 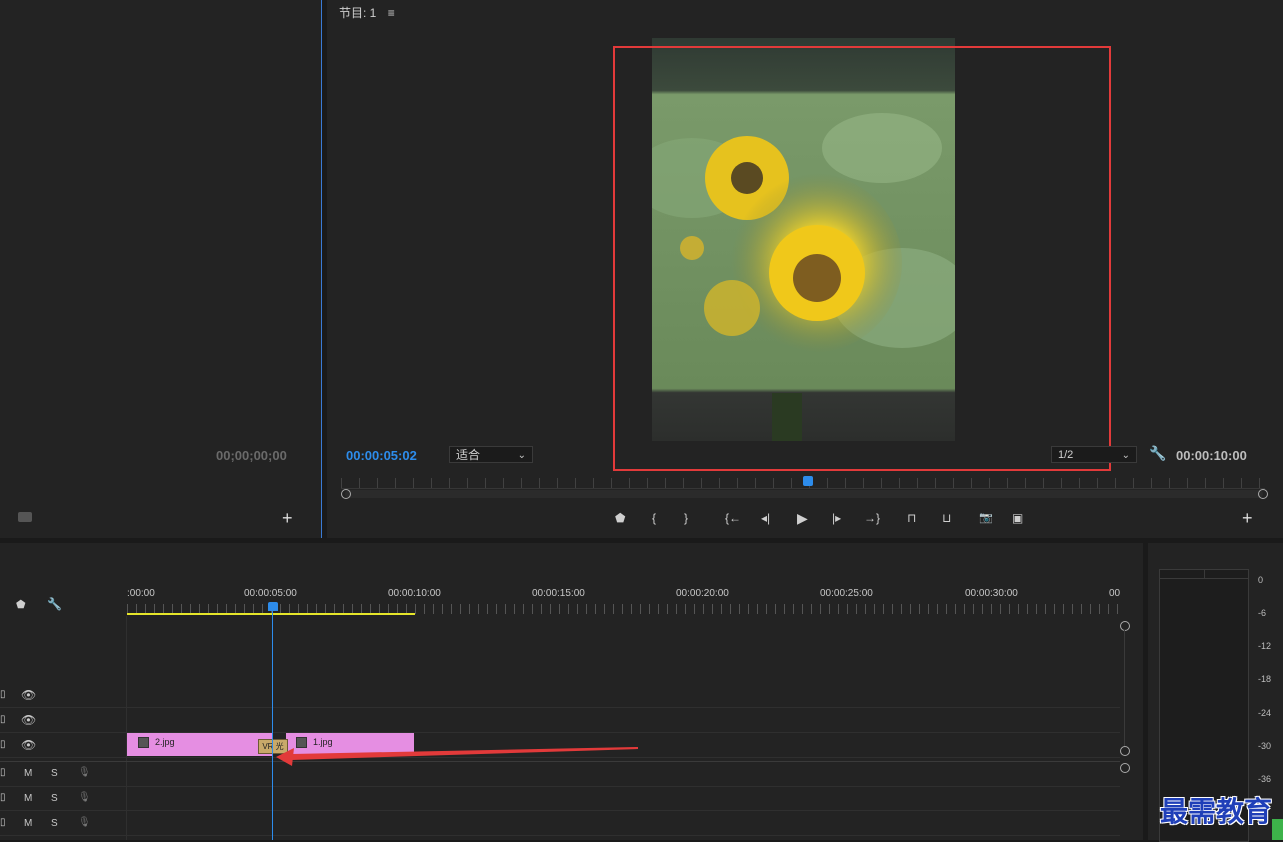 What do you see at coordinates (686, 518) in the screenshot?
I see `mark-out-icon: }` at bounding box center [686, 518].